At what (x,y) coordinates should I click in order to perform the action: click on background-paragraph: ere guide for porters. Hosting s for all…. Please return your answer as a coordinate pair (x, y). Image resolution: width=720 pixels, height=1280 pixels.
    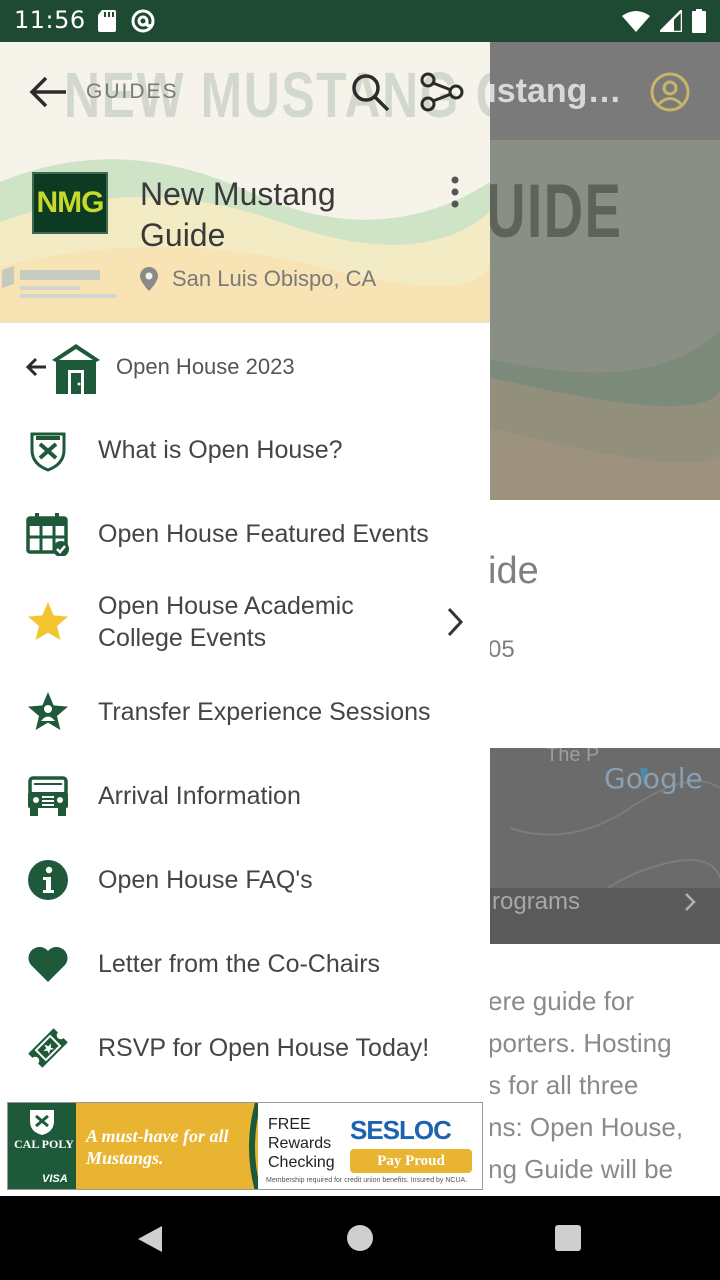
    Looking at the image, I should click on (586, 1085).